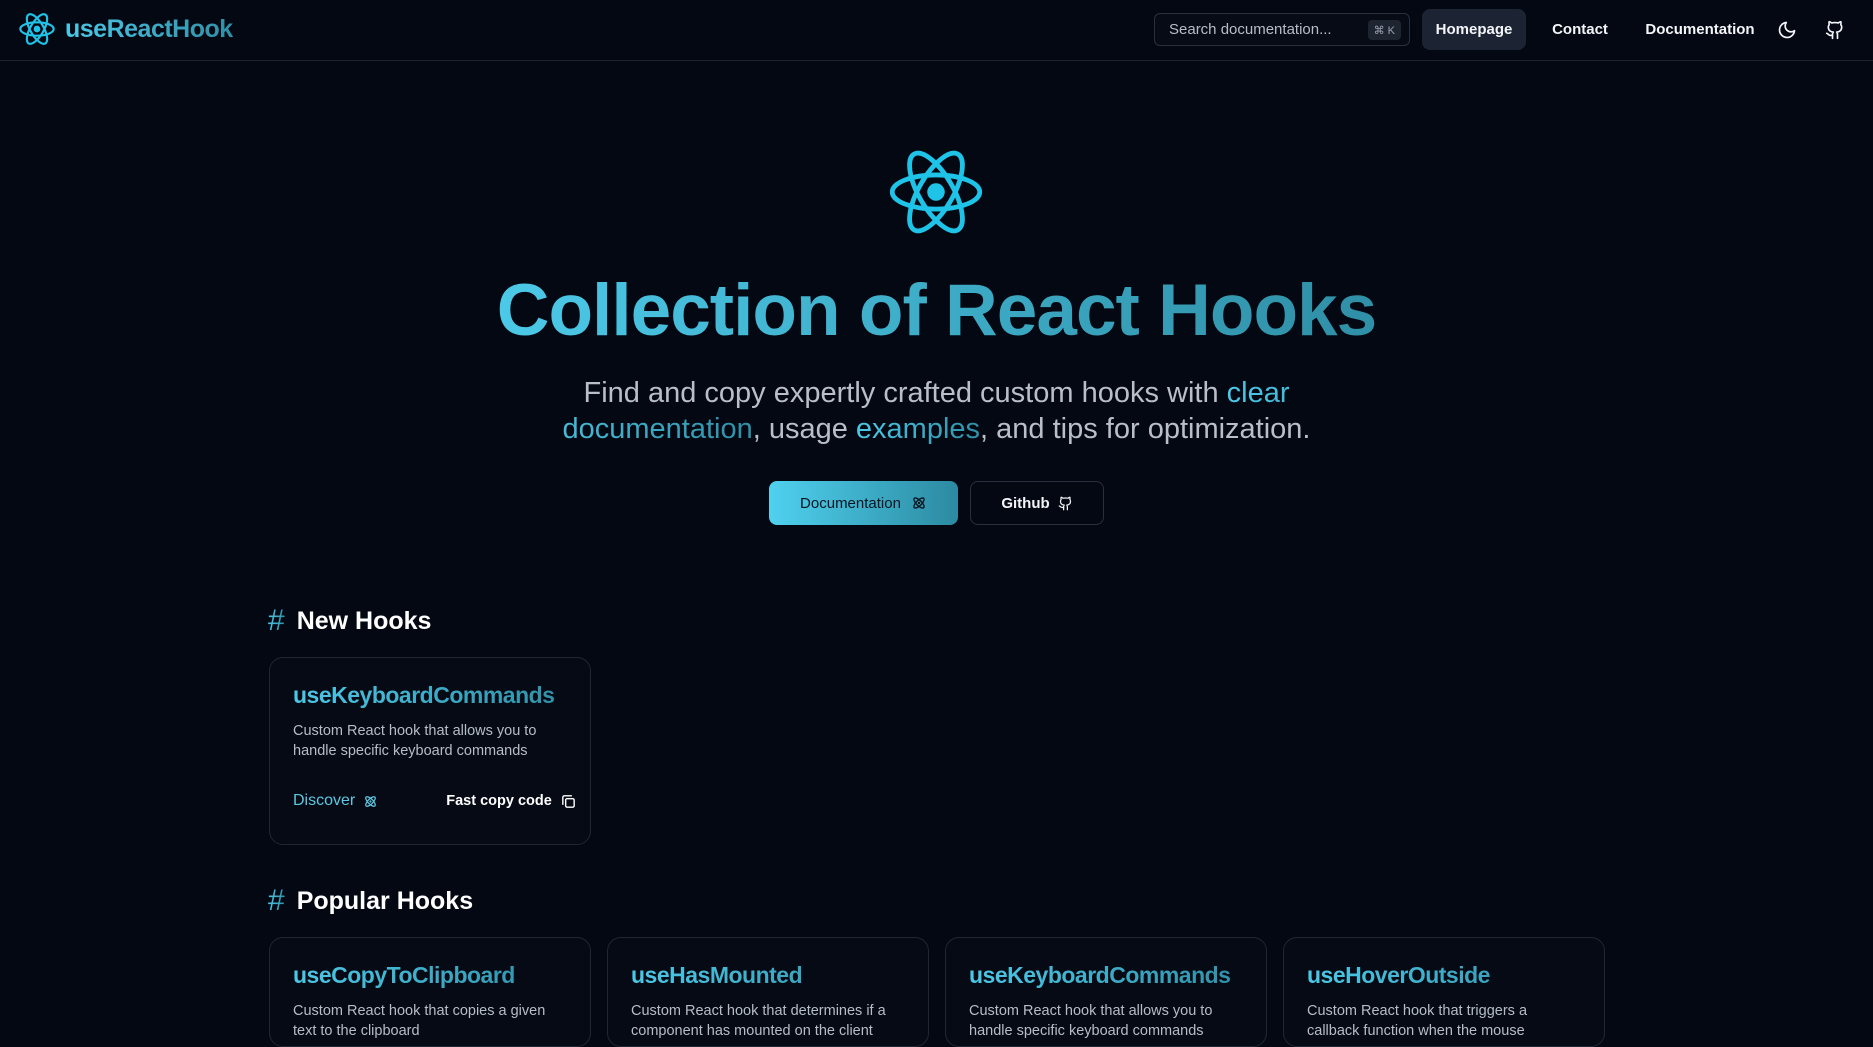 This screenshot has height=1047, width=1873. Describe the element at coordinates (804, 429) in the screenshot. I see `subtitle-part: , usage` at that location.